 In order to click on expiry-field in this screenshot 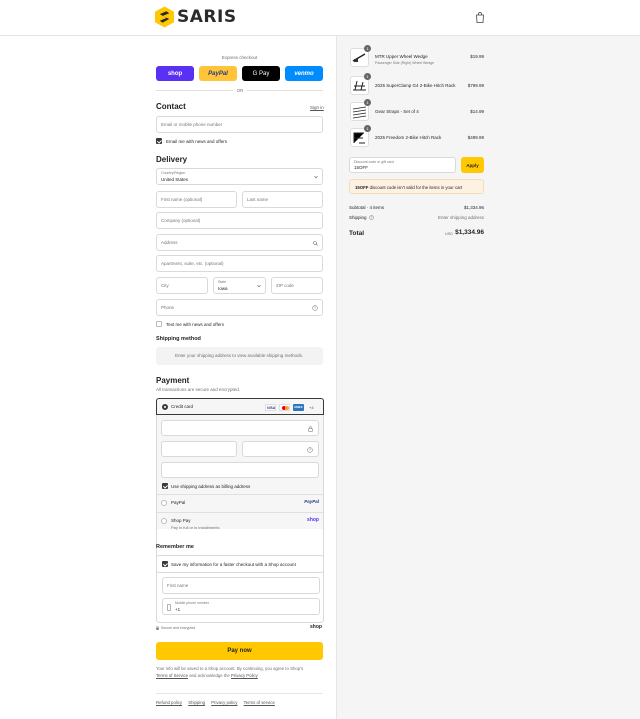, I will do `click(199, 449)`.